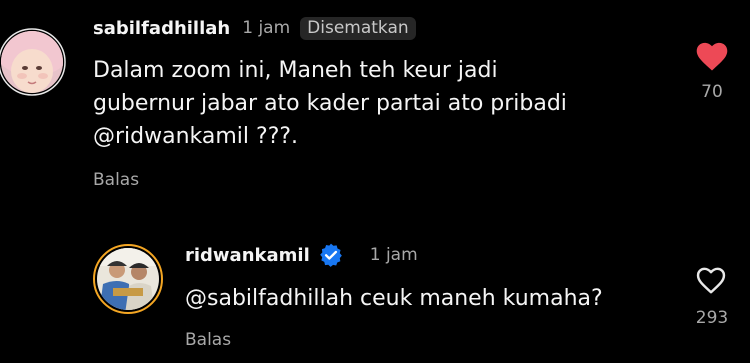  I want to click on like-count: 293, so click(712, 318).